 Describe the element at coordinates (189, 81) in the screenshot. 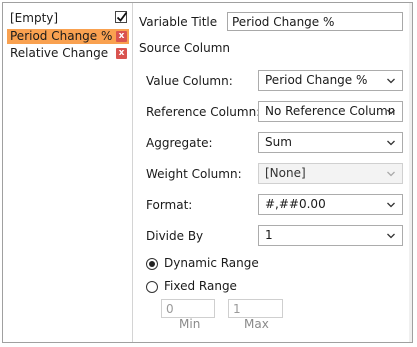

I see `value-column-label: Value Column:` at that location.